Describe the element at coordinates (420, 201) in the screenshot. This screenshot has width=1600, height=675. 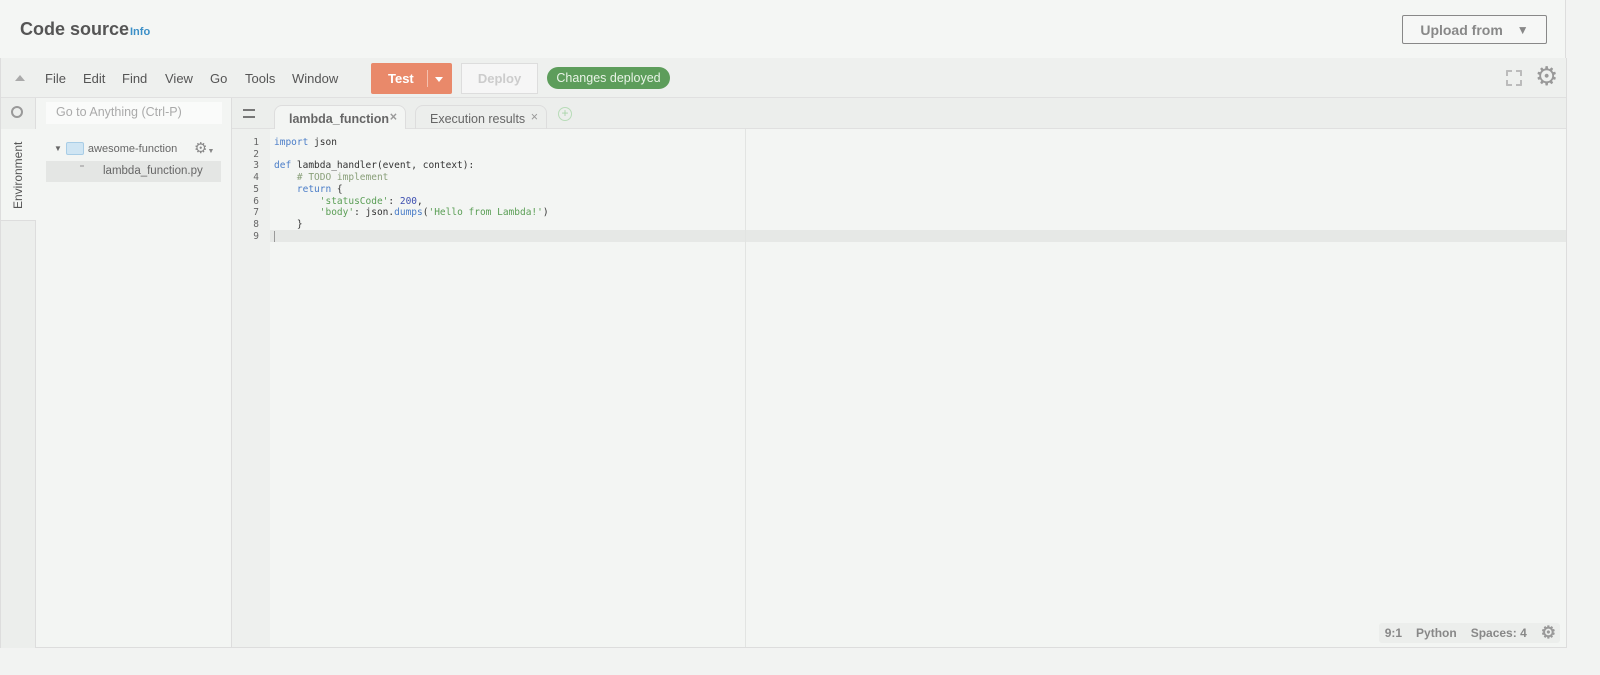
I see `code-token: ,` at that location.